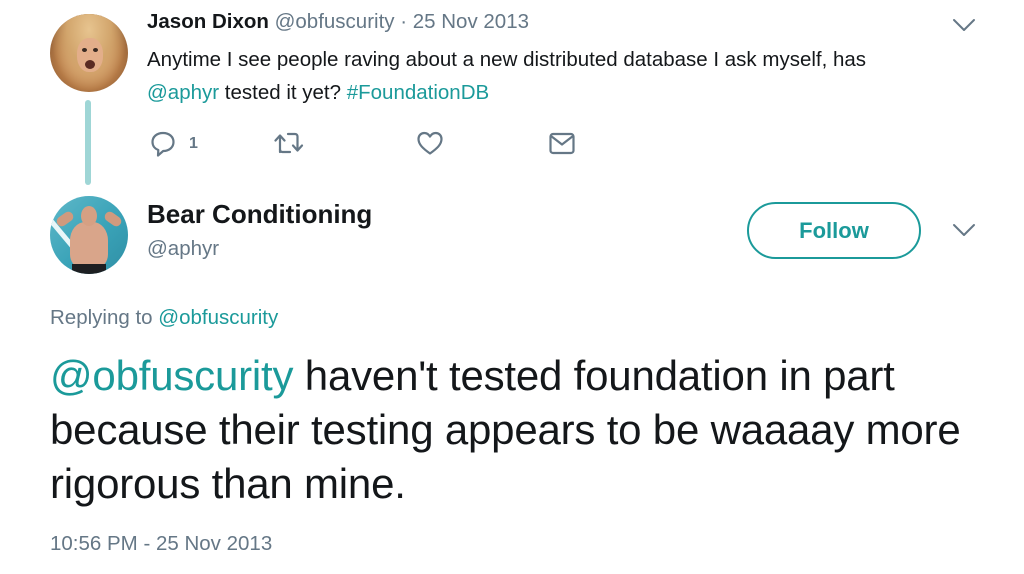  I want to click on main-tweet-menu-button, so click(964, 230).